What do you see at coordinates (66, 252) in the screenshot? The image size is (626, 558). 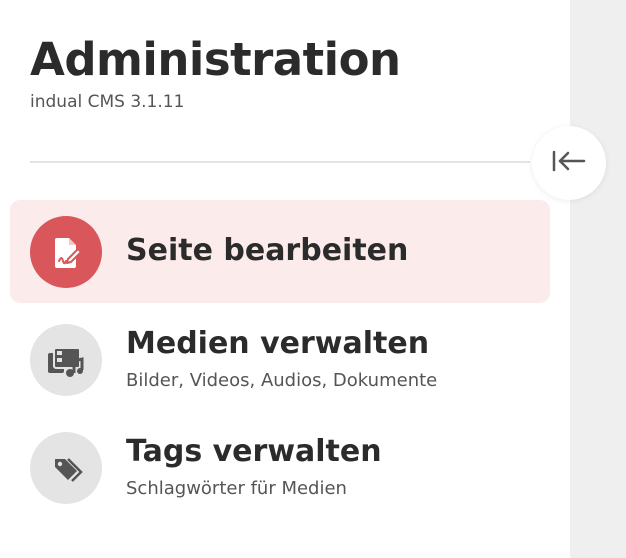 I see `page-edit-icon` at bounding box center [66, 252].